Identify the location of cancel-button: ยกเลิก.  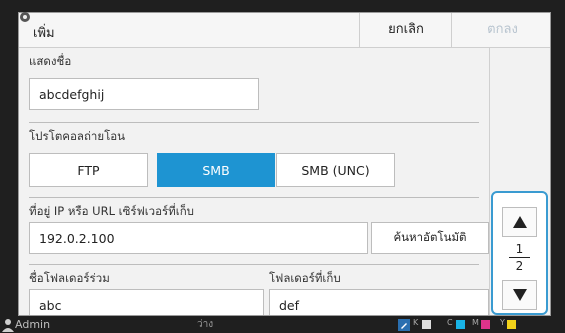
(405, 30).